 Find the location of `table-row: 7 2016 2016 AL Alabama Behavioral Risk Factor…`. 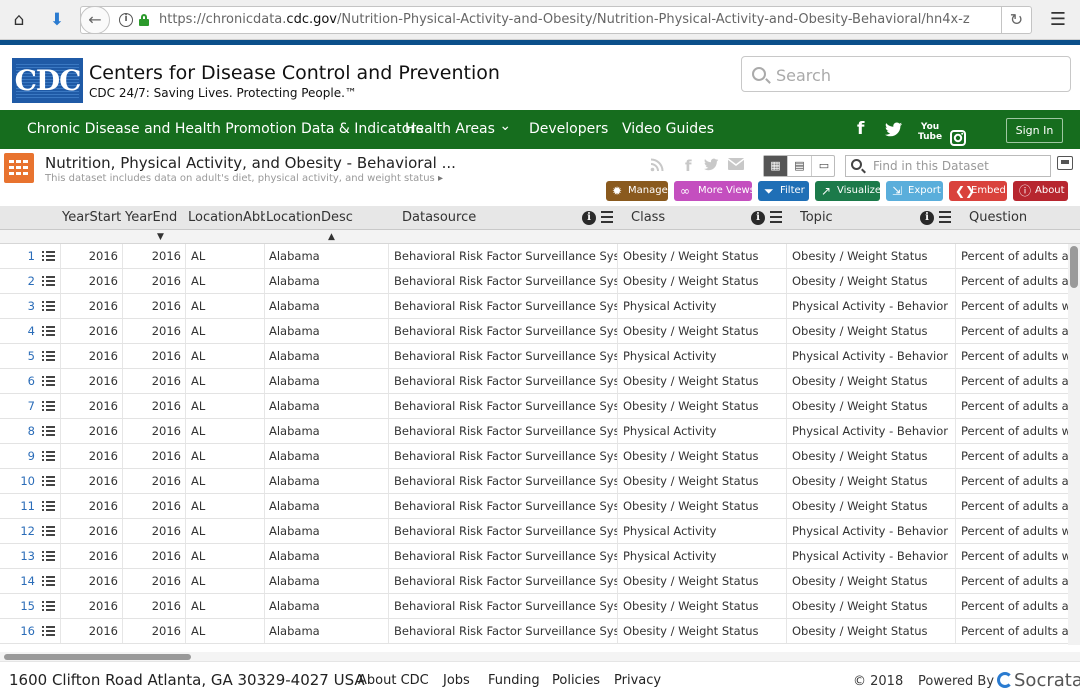

table-row: 7 2016 2016 AL Alabama Behavioral Risk Factor… is located at coordinates (534, 406).